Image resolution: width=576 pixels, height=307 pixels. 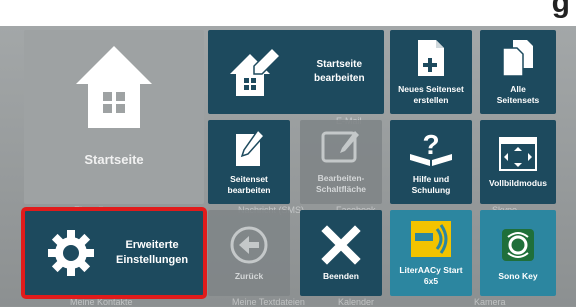 What do you see at coordinates (251, 147) in the screenshot?
I see `document-edit-icon` at bounding box center [251, 147].